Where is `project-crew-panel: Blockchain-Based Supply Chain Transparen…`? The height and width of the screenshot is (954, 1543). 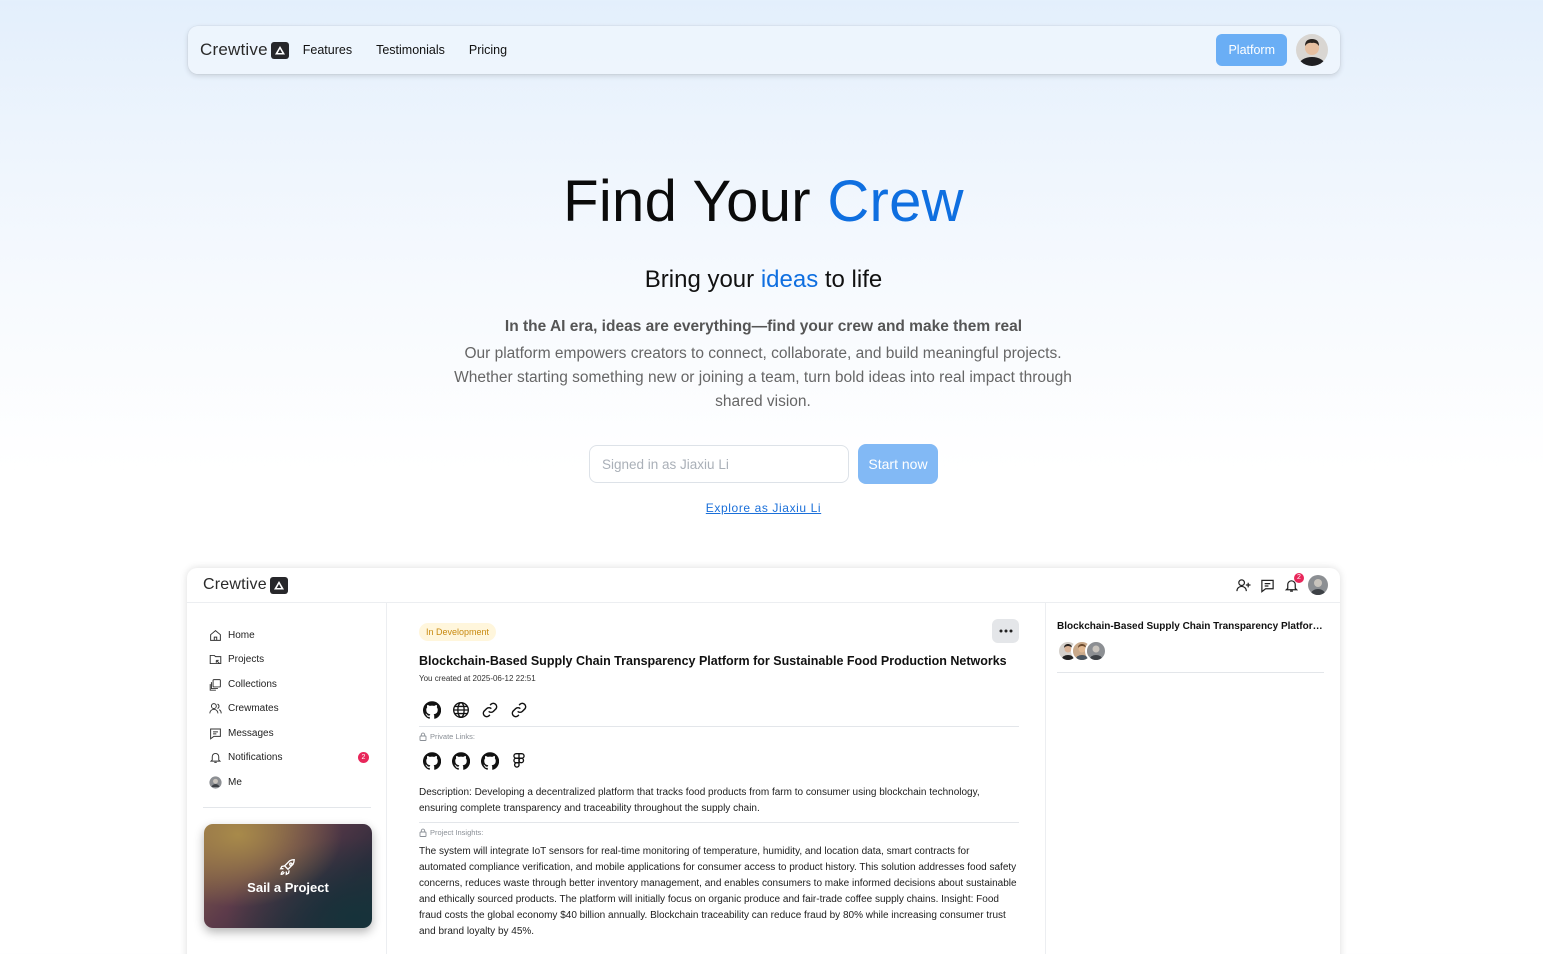
project-crew-panel: Blockchain-Based Supply Chain Transparen… is located at coordinates (1192, 778).